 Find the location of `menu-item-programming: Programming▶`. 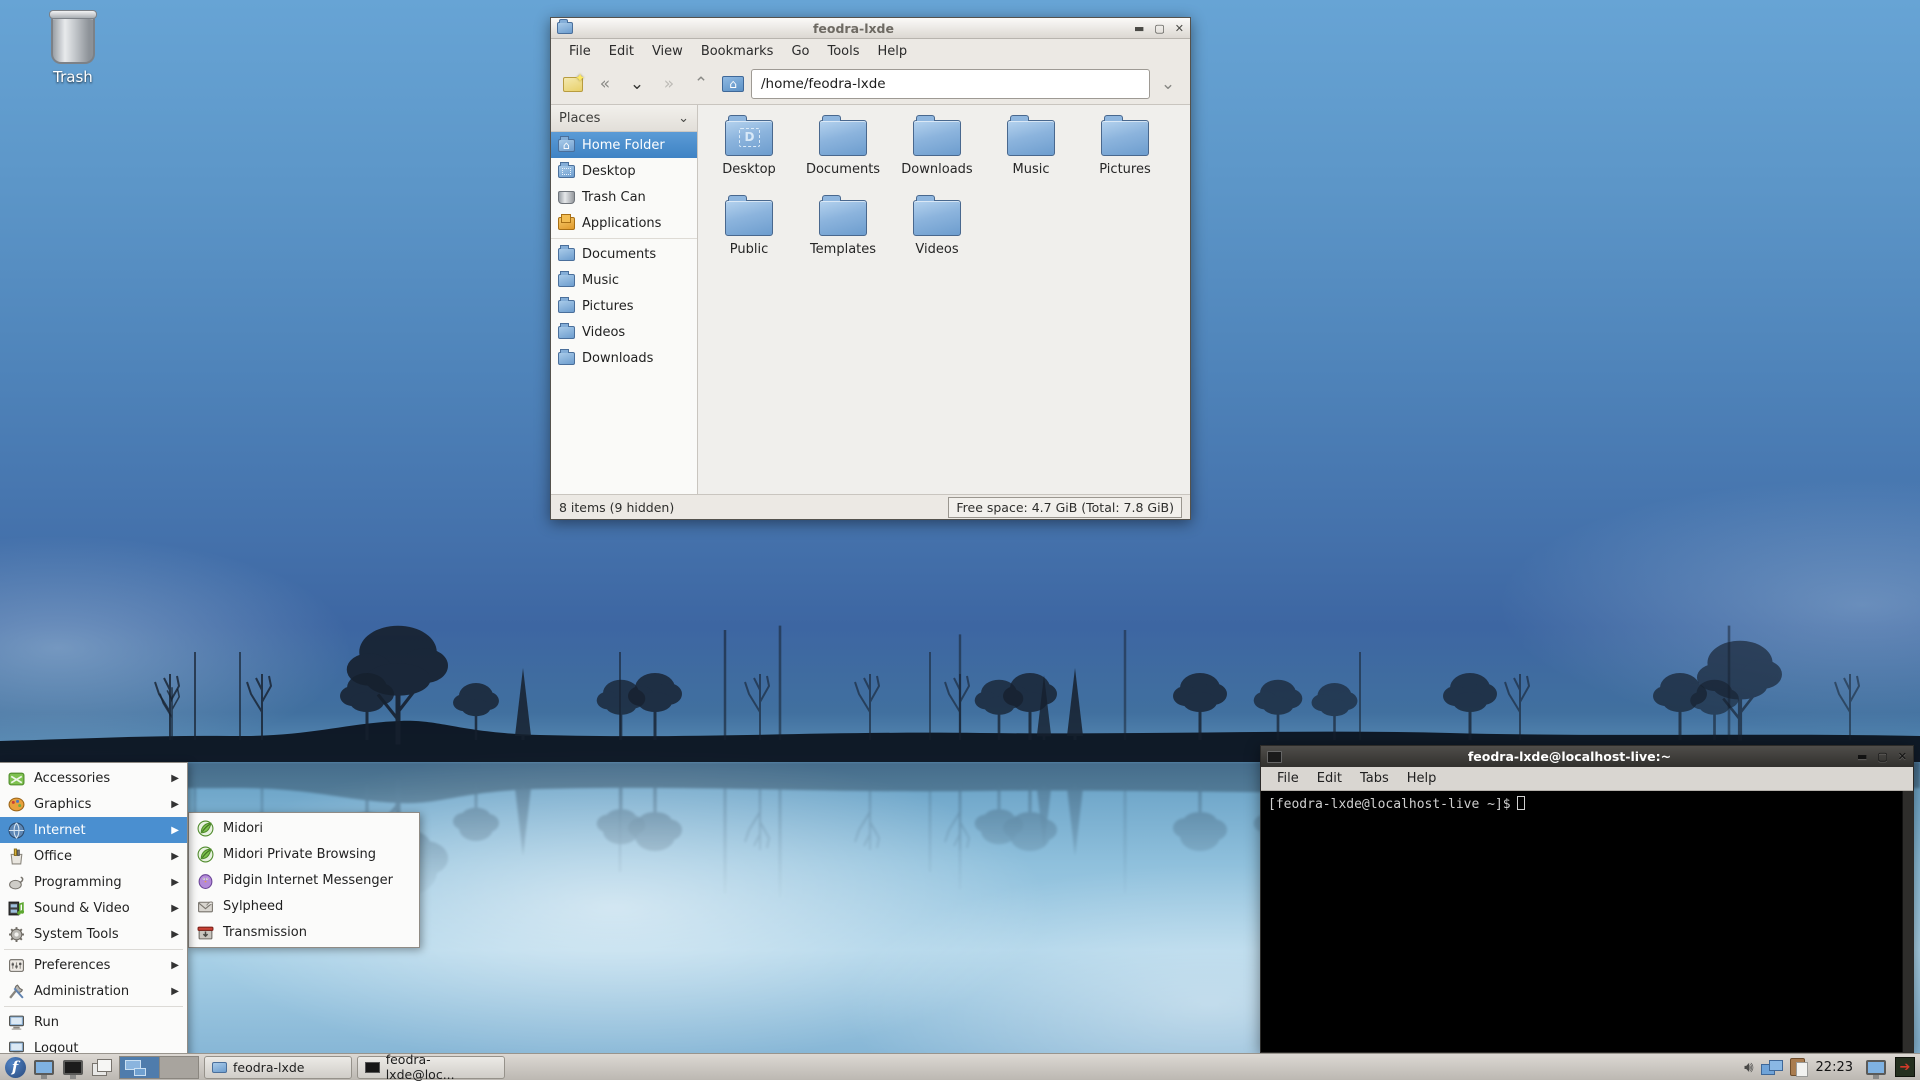

menu-item-programming: Programming▶ is located at coordinates (93, 882).